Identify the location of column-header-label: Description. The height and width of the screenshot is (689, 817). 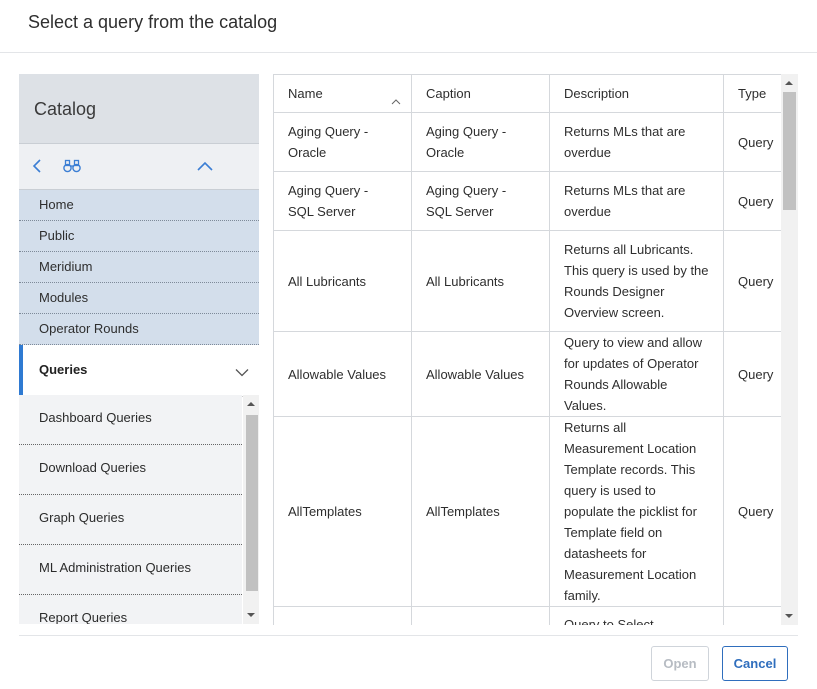
(597, 93).